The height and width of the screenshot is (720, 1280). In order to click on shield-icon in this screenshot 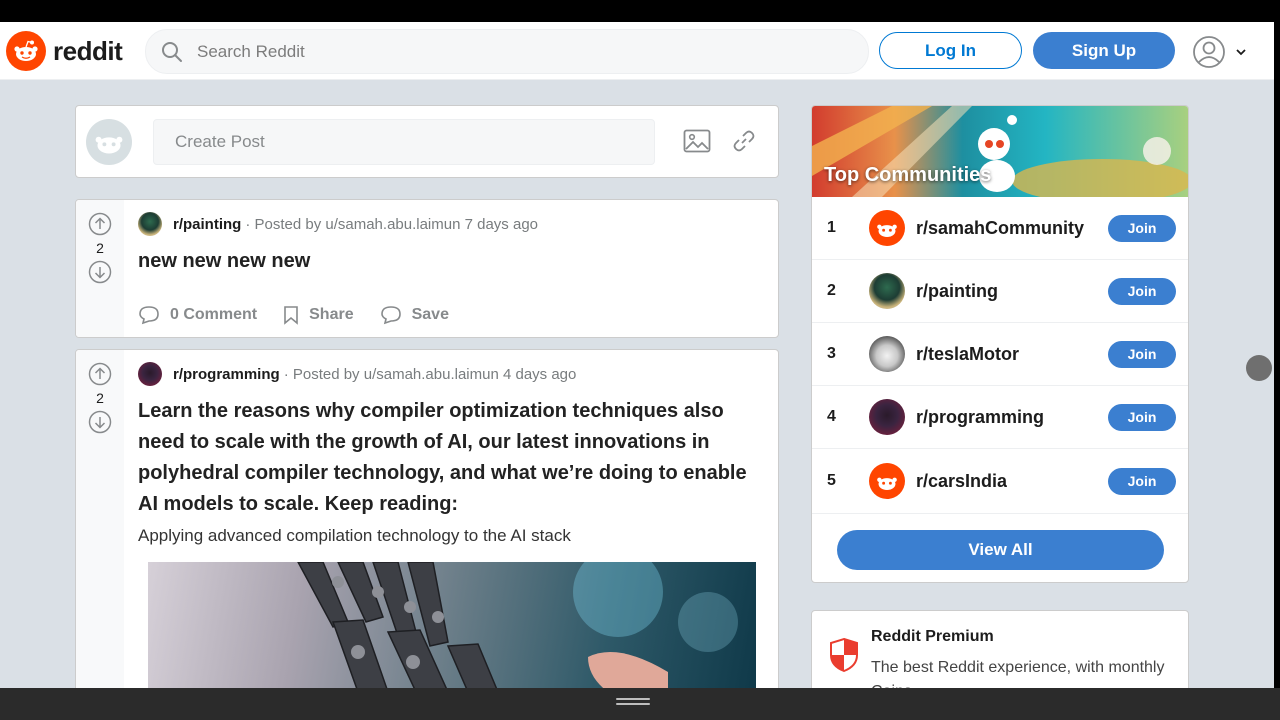, I will do `click(844, 655)`.